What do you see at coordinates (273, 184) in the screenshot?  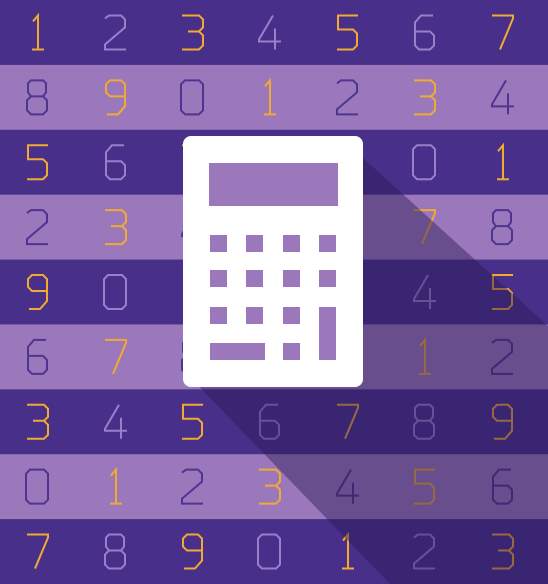 I see `calculator-display` at bounding box center [273, 184].